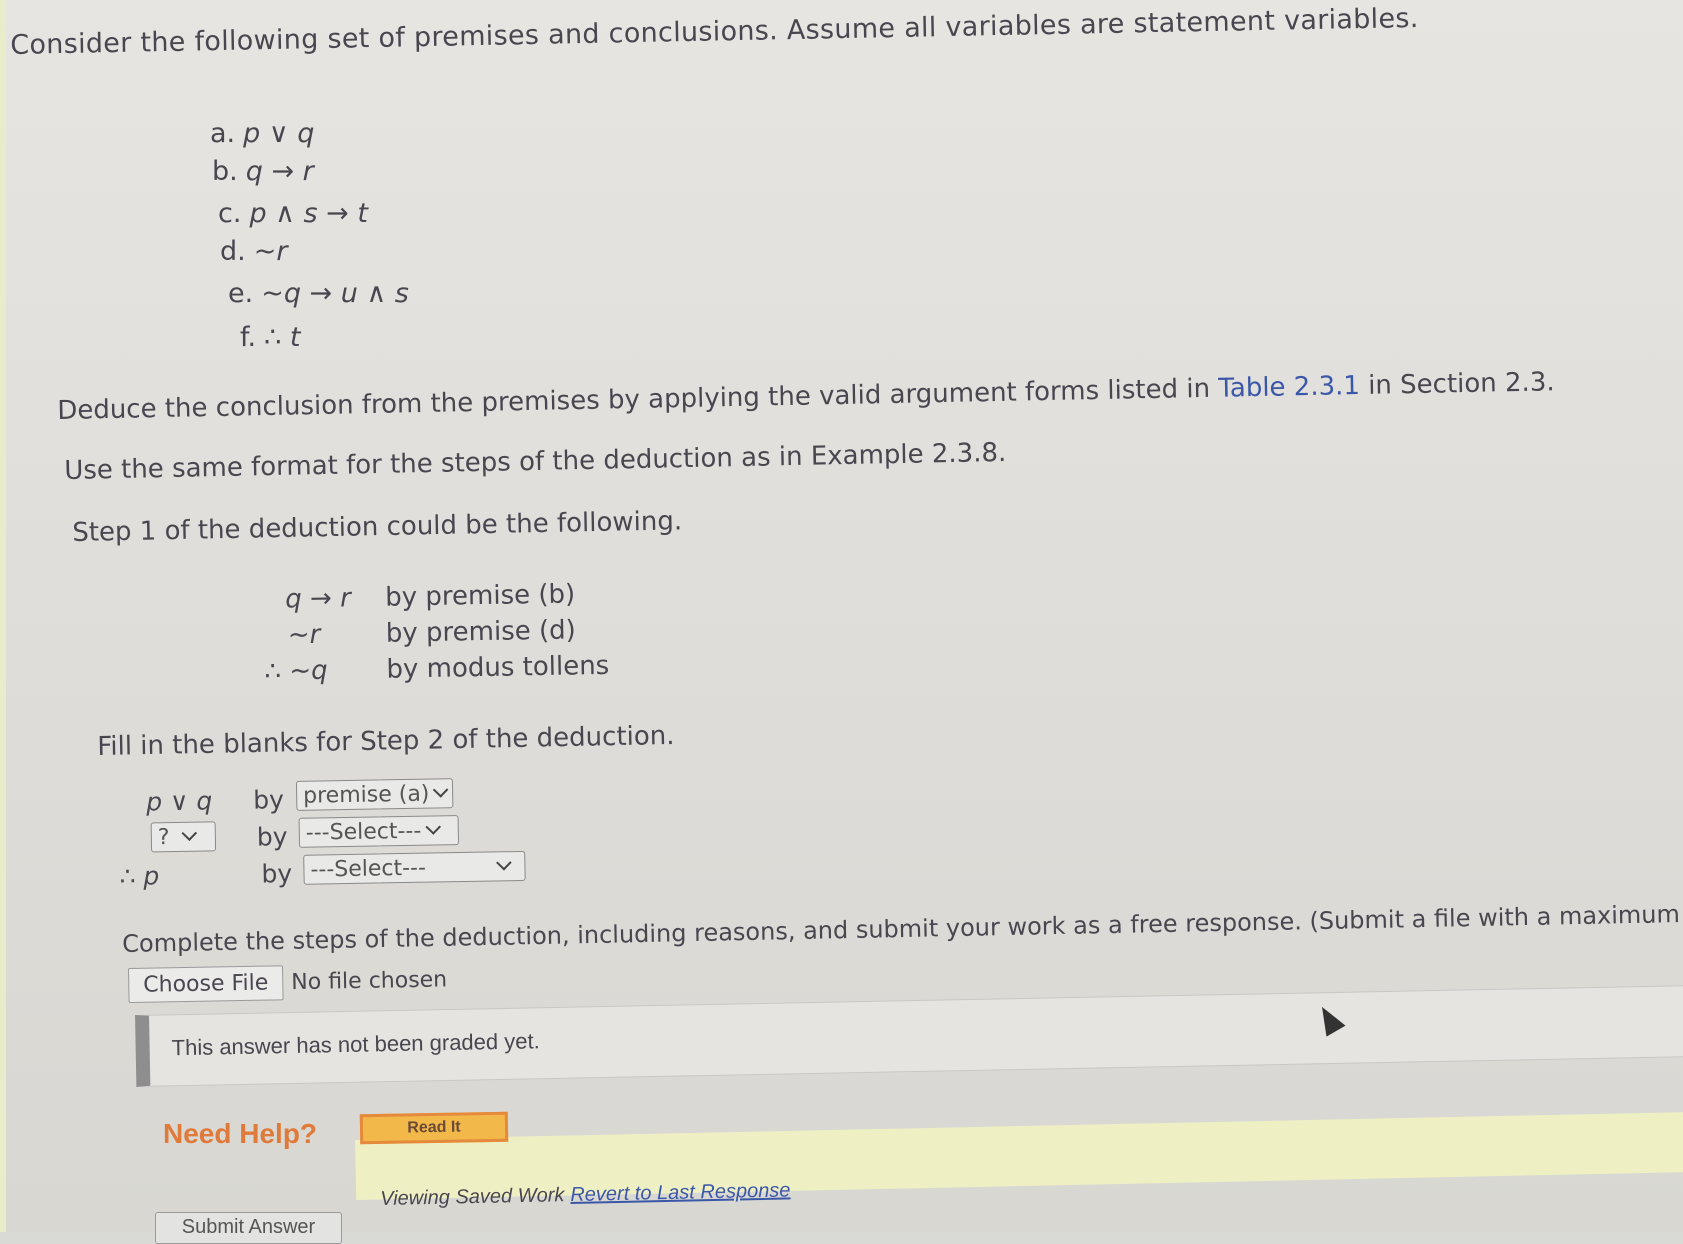 The image size is (1683, 1244). Describe the element at coordinates (262, 133) in the screenshot. I see `premise-a: a. p ∨ q` at that location.